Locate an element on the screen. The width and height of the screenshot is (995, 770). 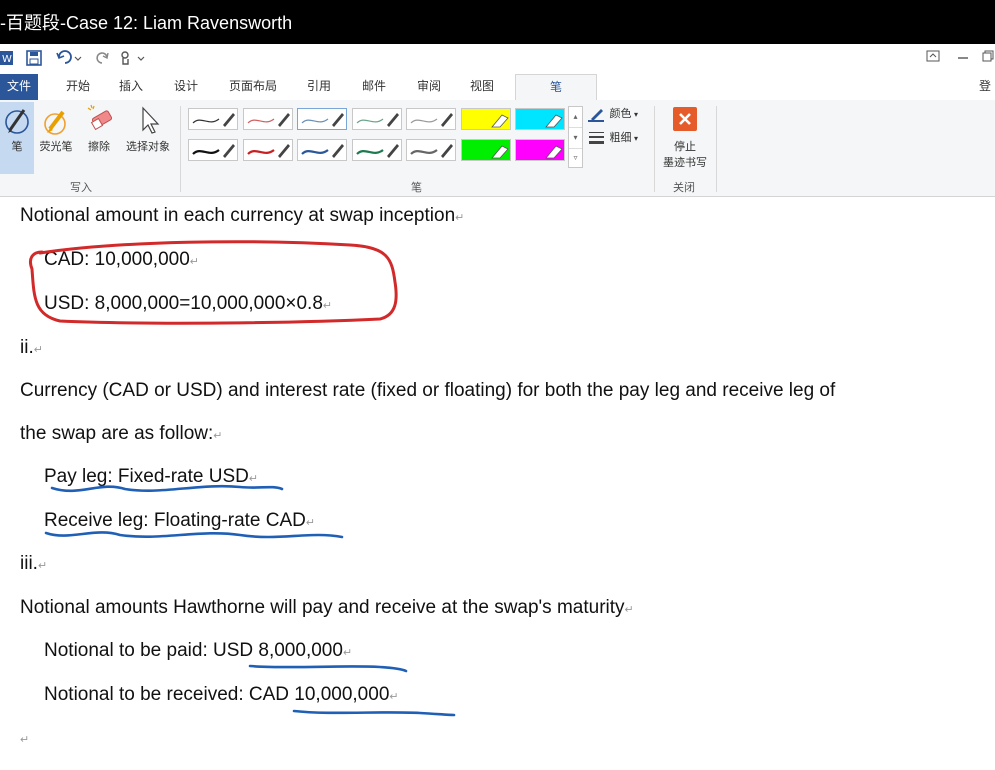
gallery-more-icon: ▿ is located at coordinates (575, 157).